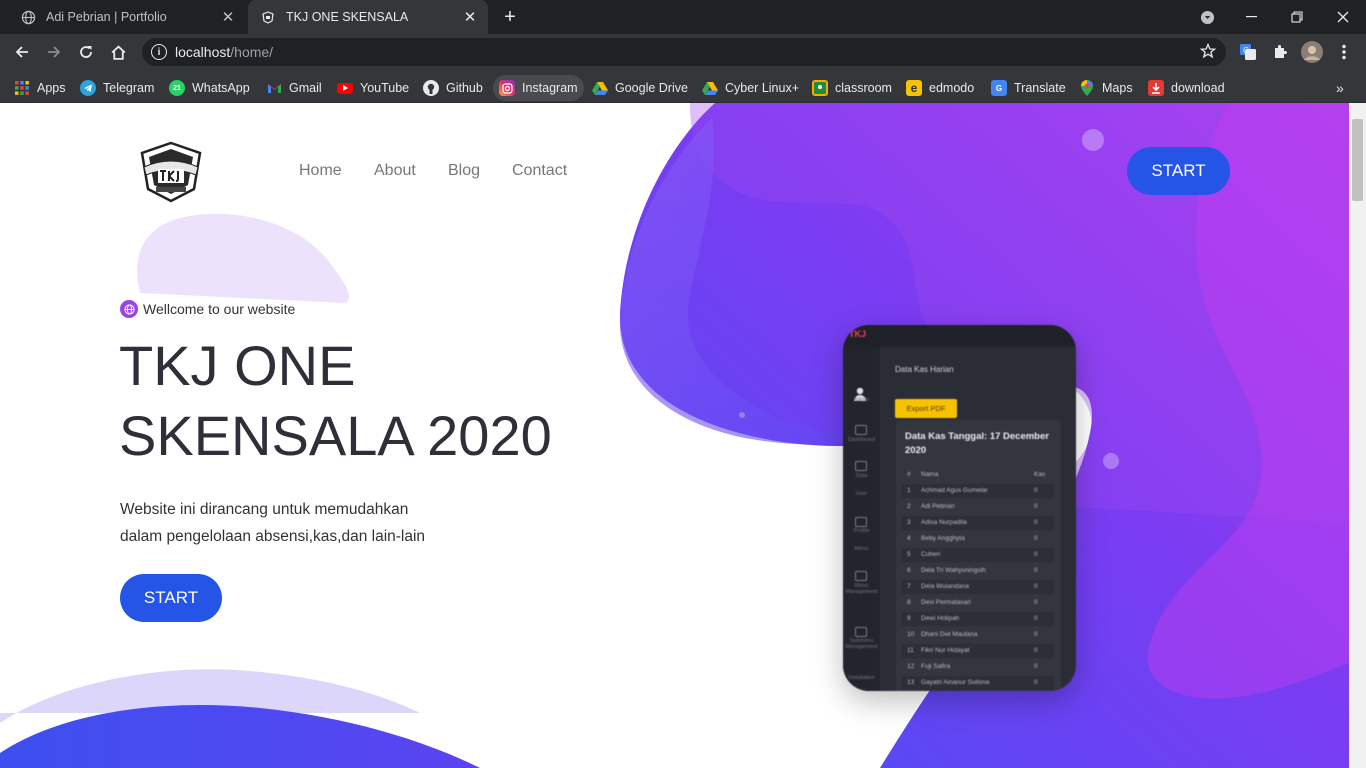 Image resolution: width=1366 pixels, height=768 pixels. Describe the element at coordinates (1178, 171) in the screenshot. I see `header-start-button: START` at that location.